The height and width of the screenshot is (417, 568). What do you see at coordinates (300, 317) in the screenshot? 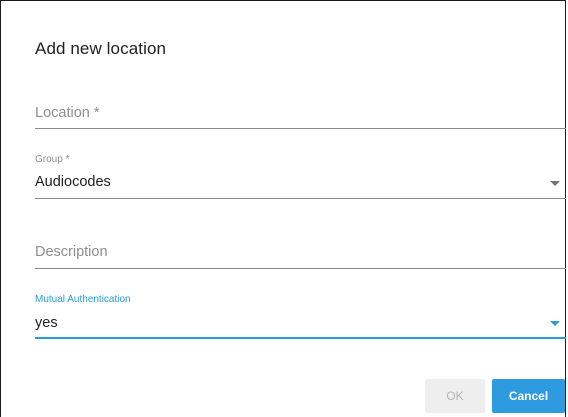
I see `mutual-authentication-select: Mutual Authentication yes` at bounding box center [300, 317].